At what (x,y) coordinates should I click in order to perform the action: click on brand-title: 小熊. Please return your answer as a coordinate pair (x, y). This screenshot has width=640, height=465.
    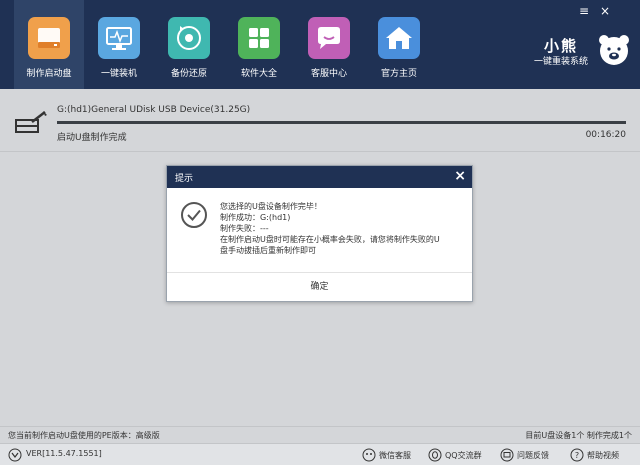
    Looking at the image, I should click on (560, 46).